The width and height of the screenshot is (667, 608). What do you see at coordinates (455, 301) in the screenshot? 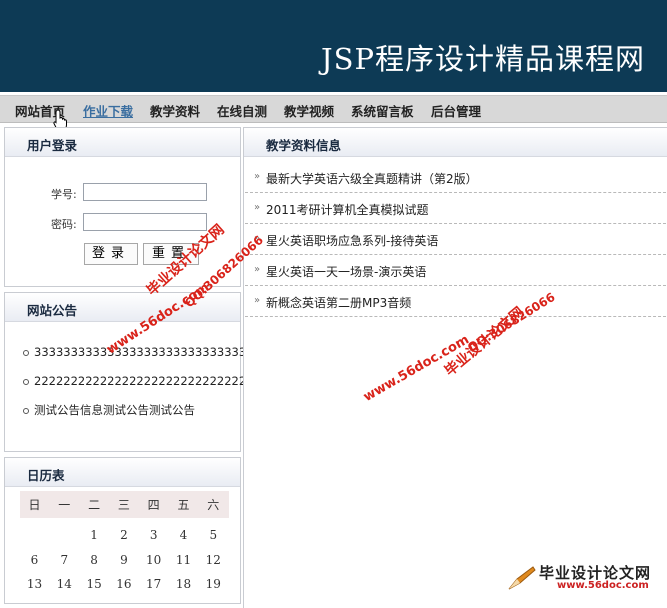
I see `material-item: » 新概念英语第二册MP3音频` at bounding box center [455, 301].